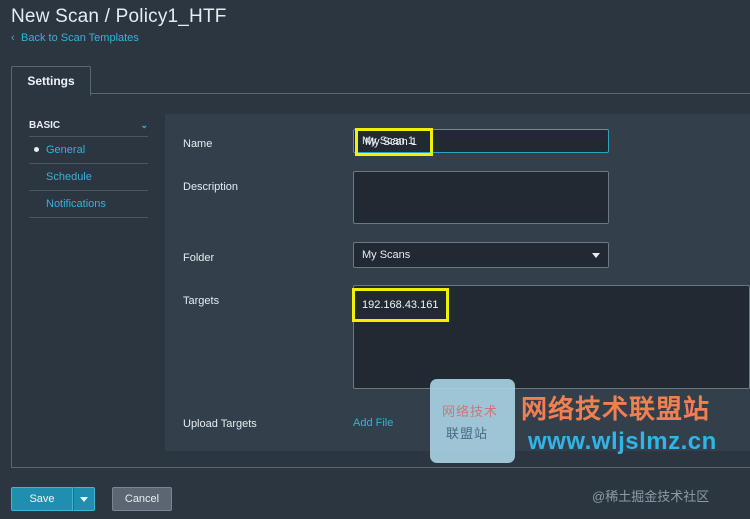 This screenshot has height=519, width=750. I want to click on sidebar-item-label: General, so click(66, 150).